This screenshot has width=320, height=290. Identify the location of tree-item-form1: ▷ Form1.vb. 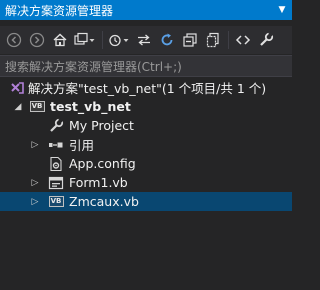
(146, 182).